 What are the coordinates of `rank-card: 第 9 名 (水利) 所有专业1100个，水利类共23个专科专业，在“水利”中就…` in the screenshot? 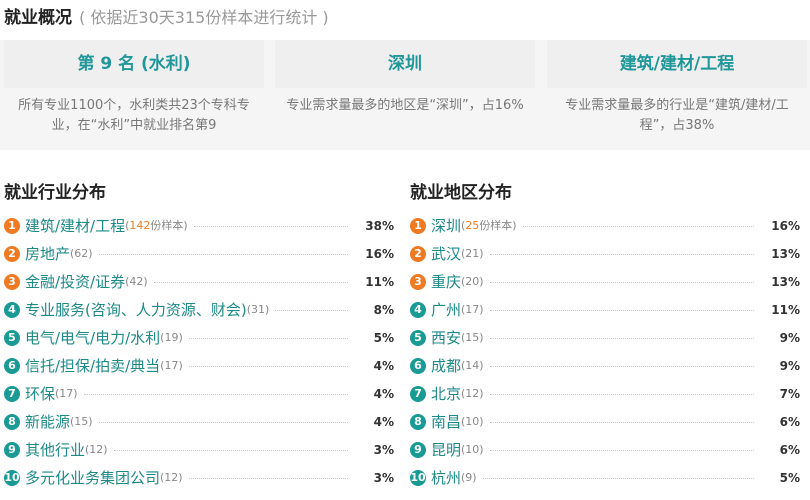 It's located at (134, 95).